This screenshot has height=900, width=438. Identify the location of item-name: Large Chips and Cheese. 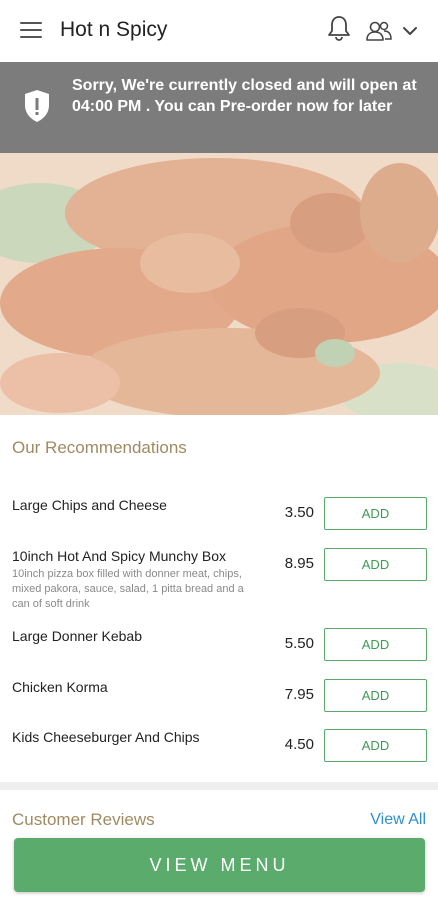
(89, 505).